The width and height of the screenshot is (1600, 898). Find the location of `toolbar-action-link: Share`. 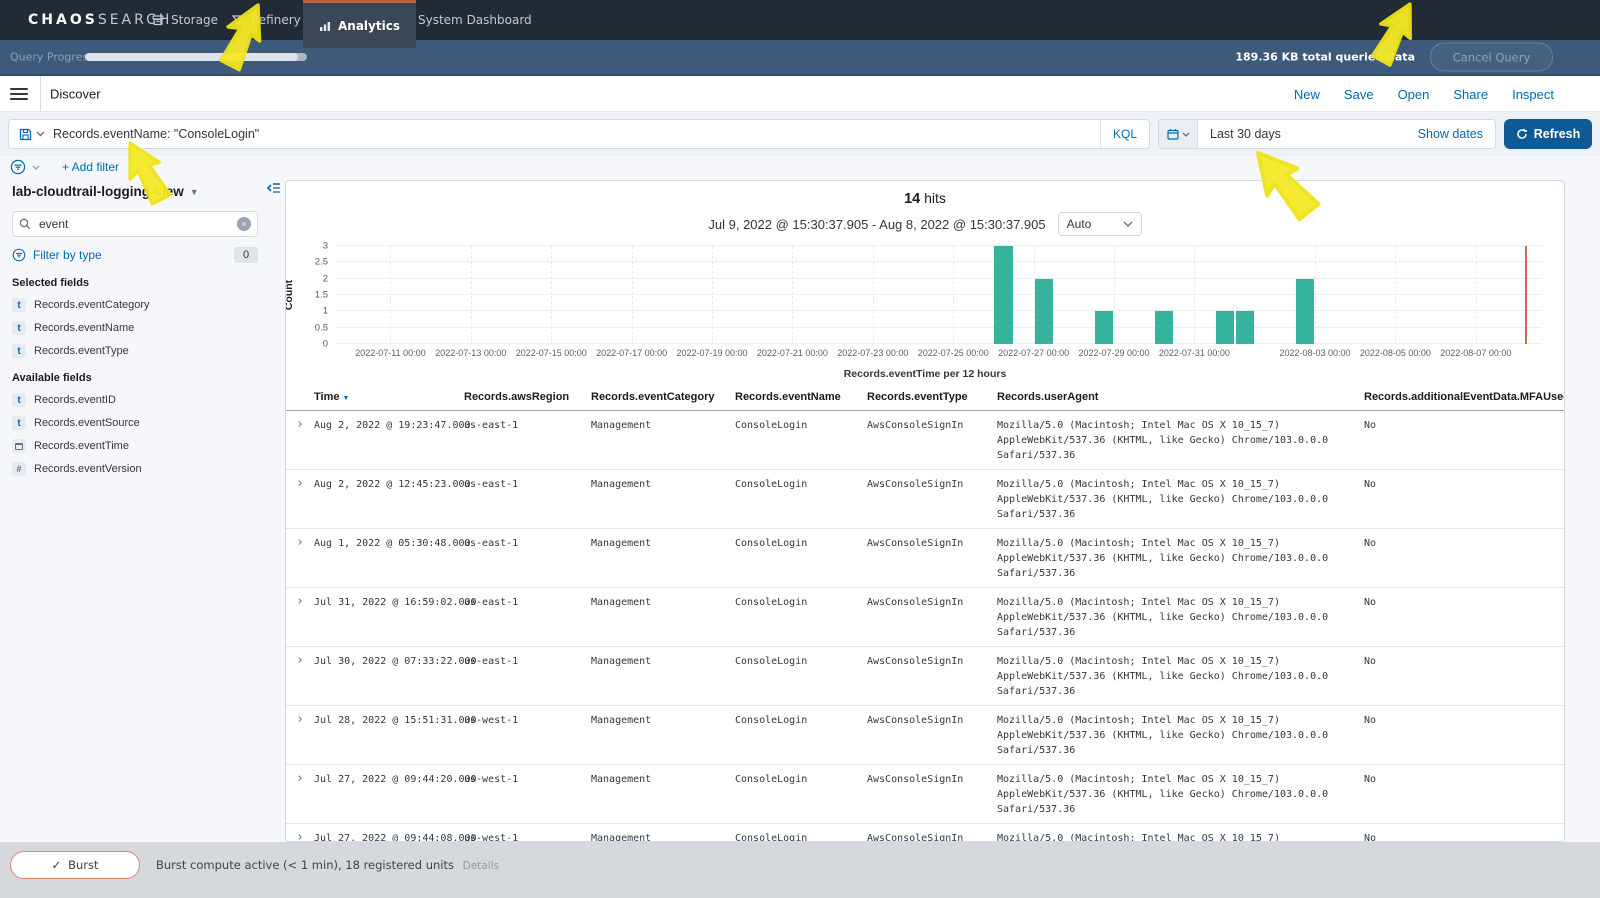

toolbar-action-link: Share is located at coordinates (1470, 94).